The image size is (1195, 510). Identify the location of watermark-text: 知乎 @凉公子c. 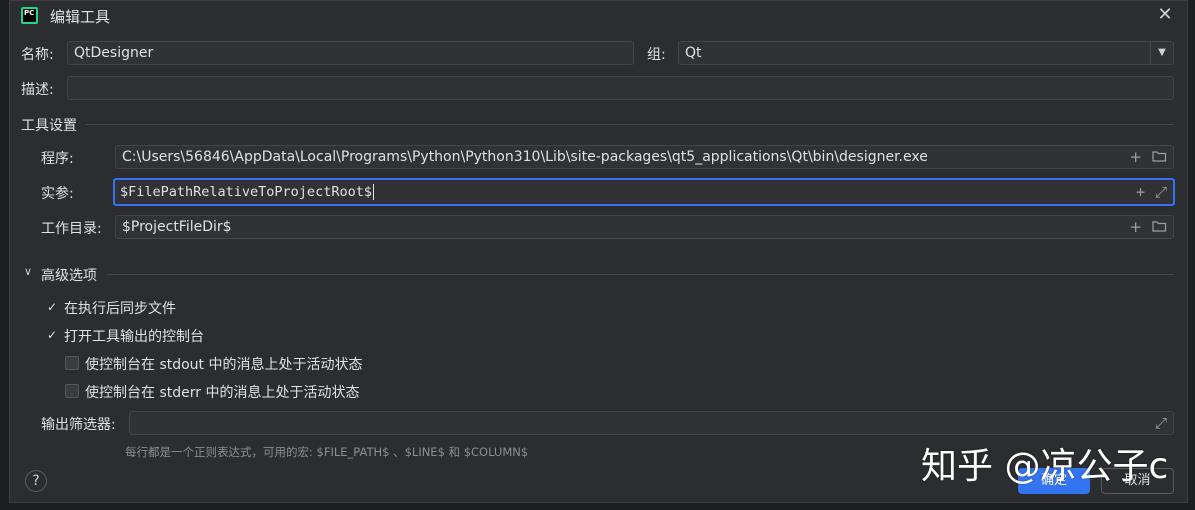
(1045, 466).